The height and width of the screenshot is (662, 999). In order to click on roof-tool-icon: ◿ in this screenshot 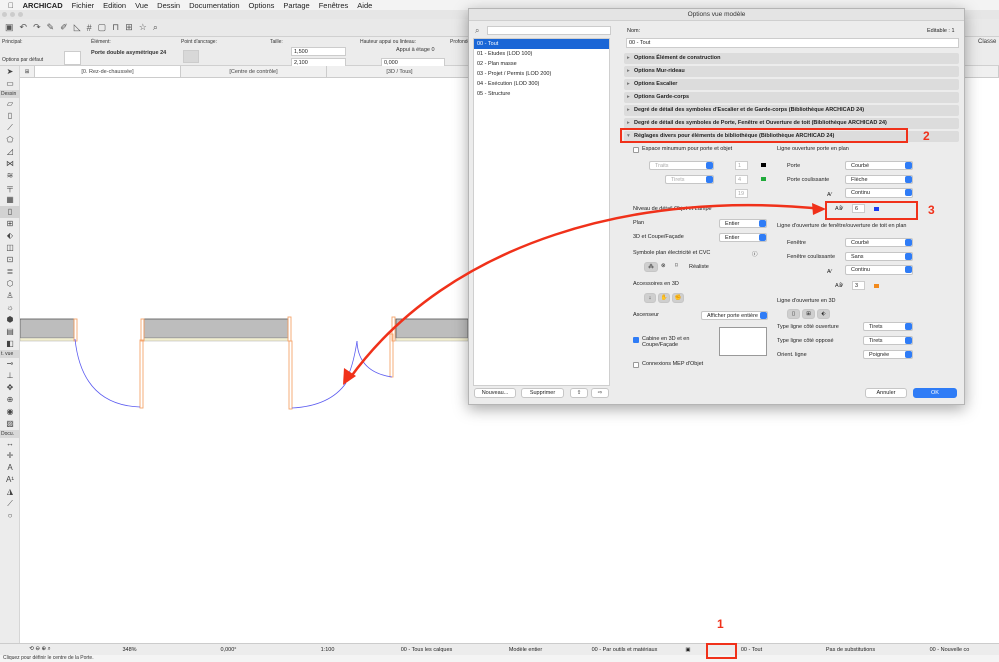, I will do `click(10, 152)`.